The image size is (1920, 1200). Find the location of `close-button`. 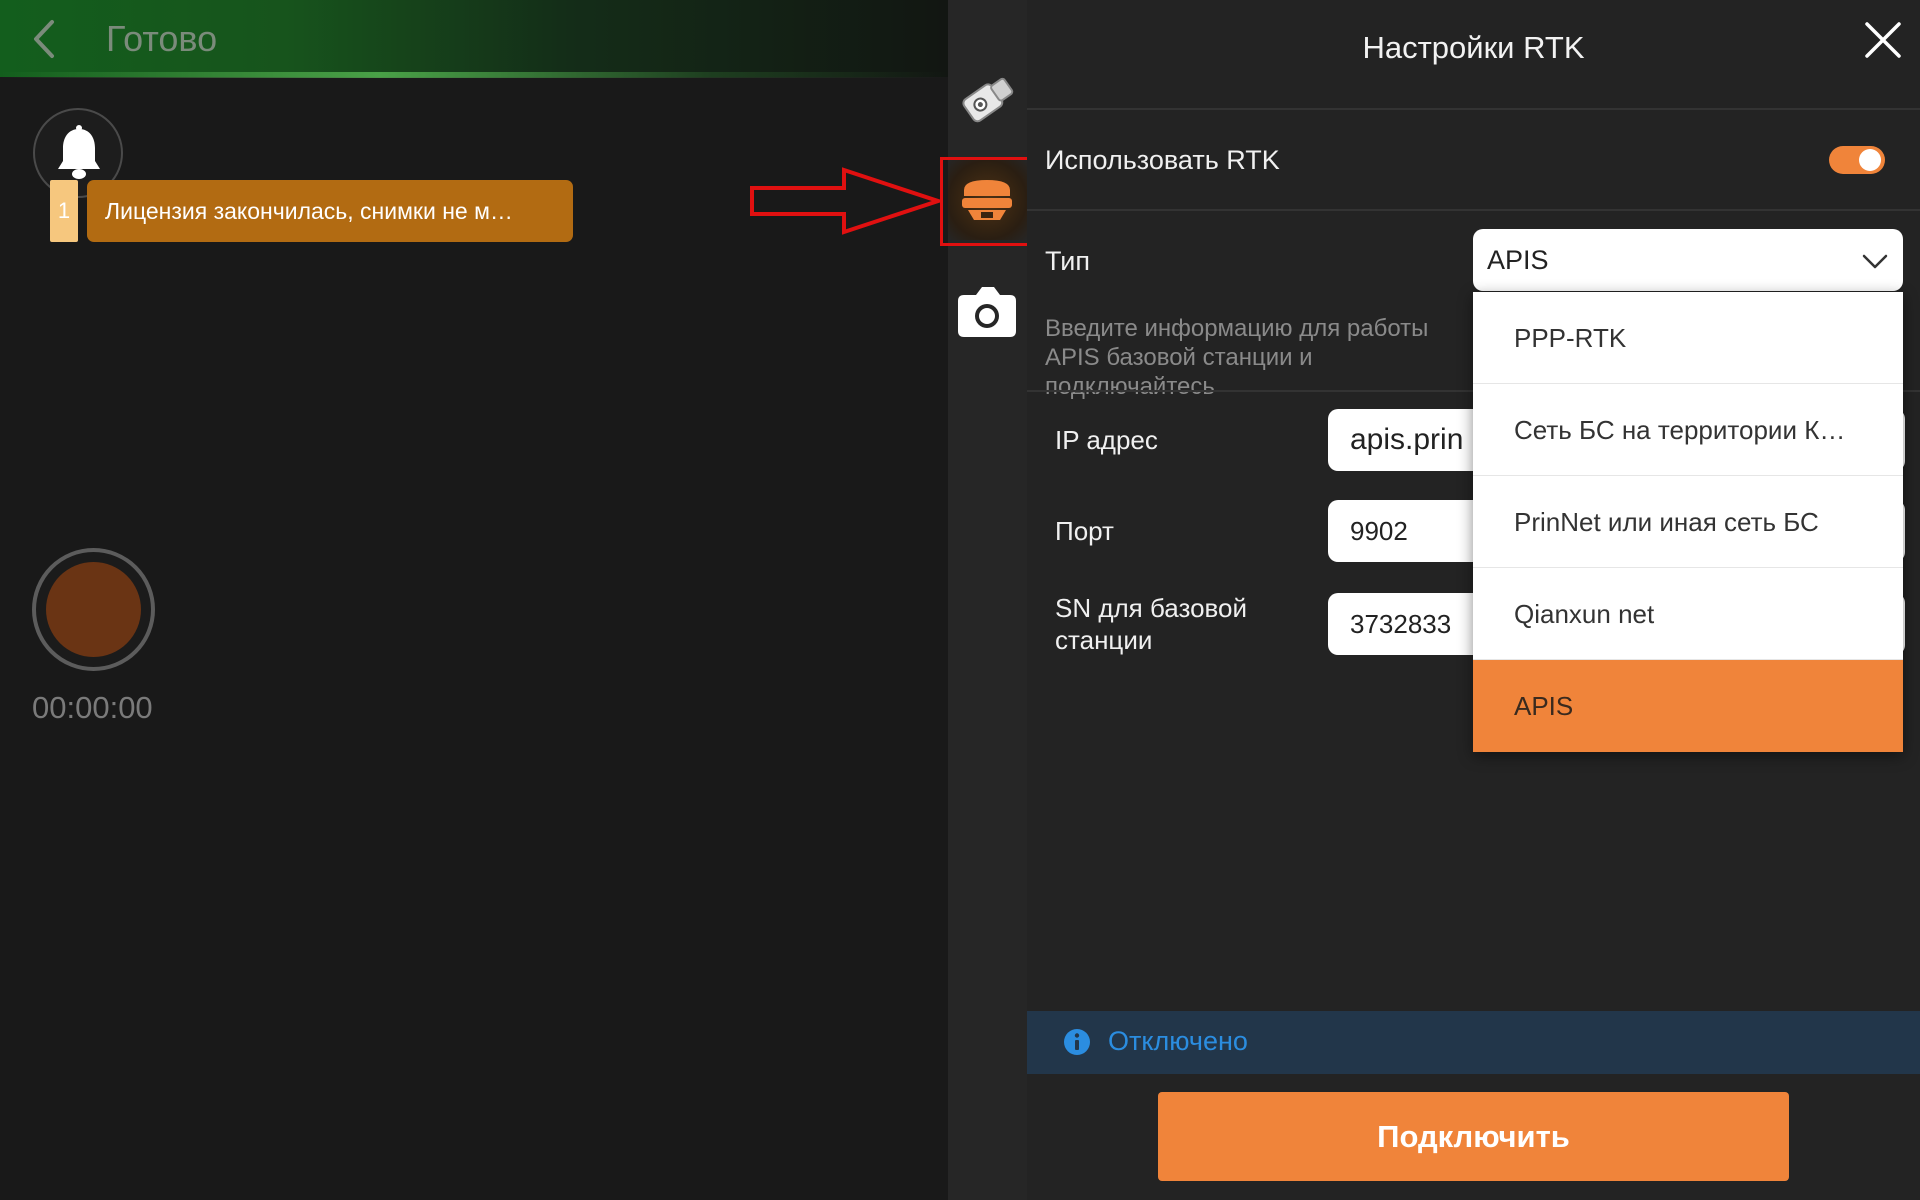

close-button is located at coordinates (1883, 40).